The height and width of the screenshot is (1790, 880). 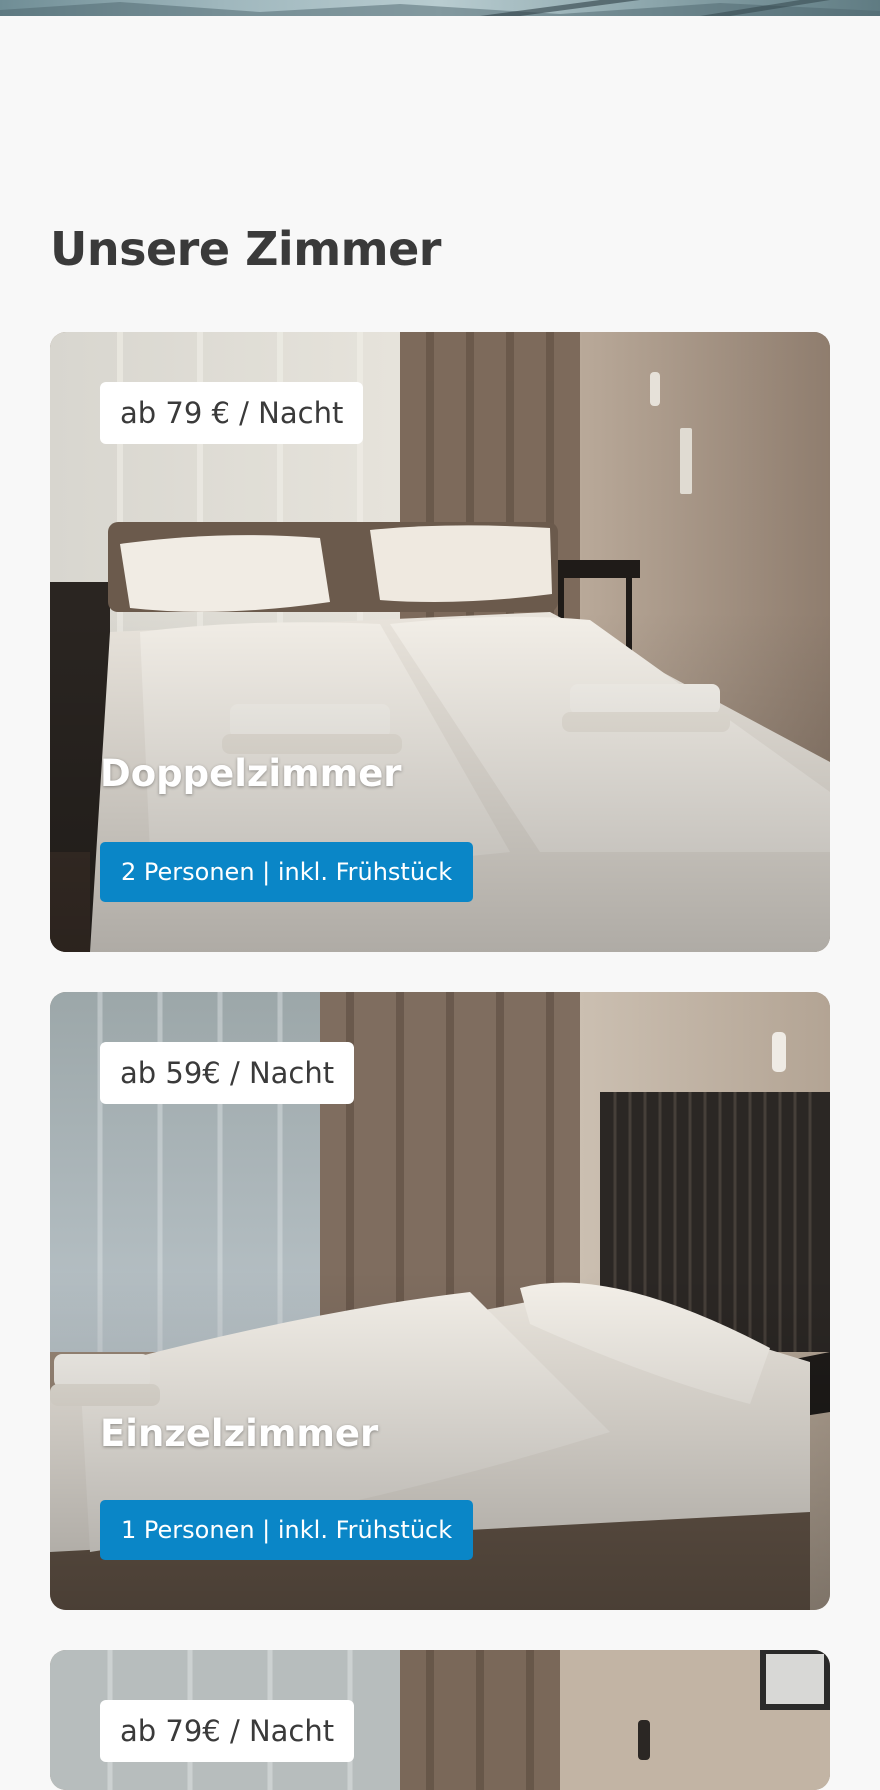 I want to click on header-image-strip, so click(x=440, y=8).